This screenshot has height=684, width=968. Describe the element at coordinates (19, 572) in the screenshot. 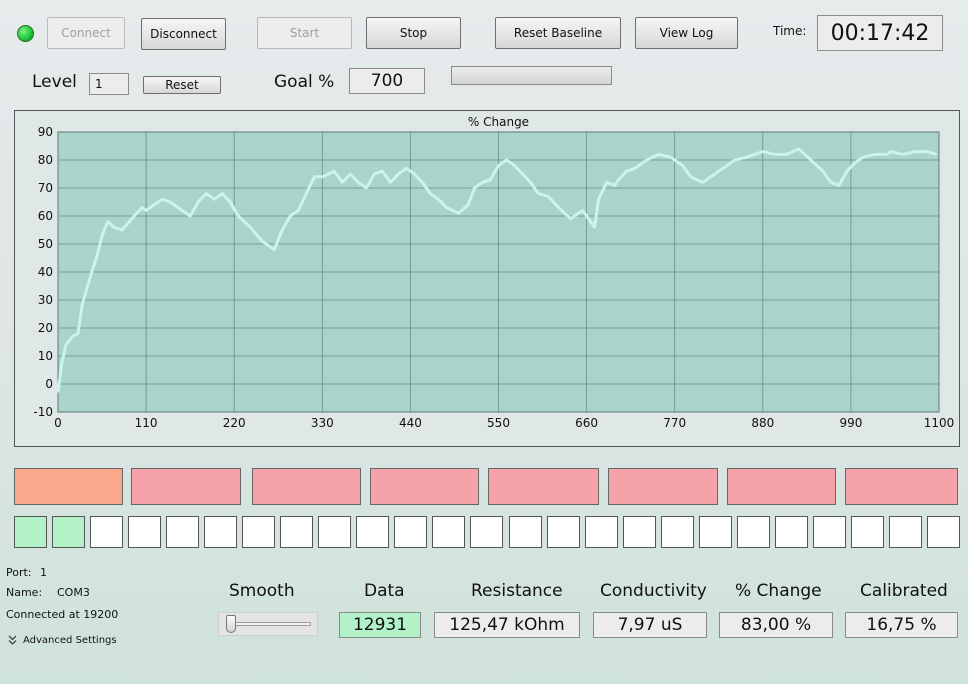

I see `port-label: Port:` at that location.